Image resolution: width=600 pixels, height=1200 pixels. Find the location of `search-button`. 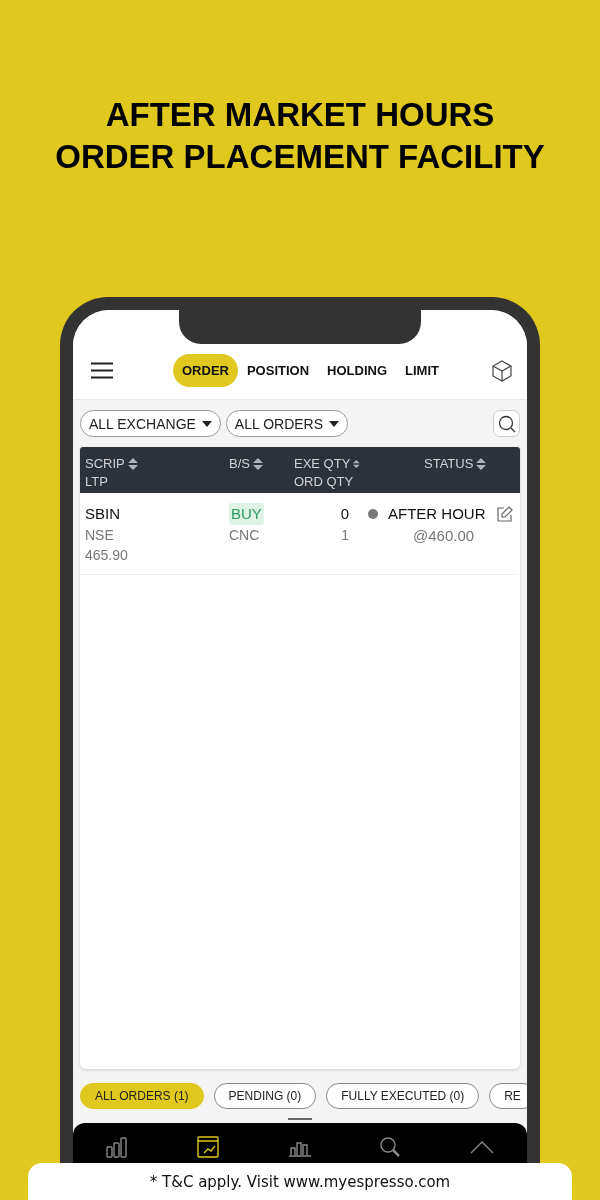

search-button is located at coordinates (506, 423).